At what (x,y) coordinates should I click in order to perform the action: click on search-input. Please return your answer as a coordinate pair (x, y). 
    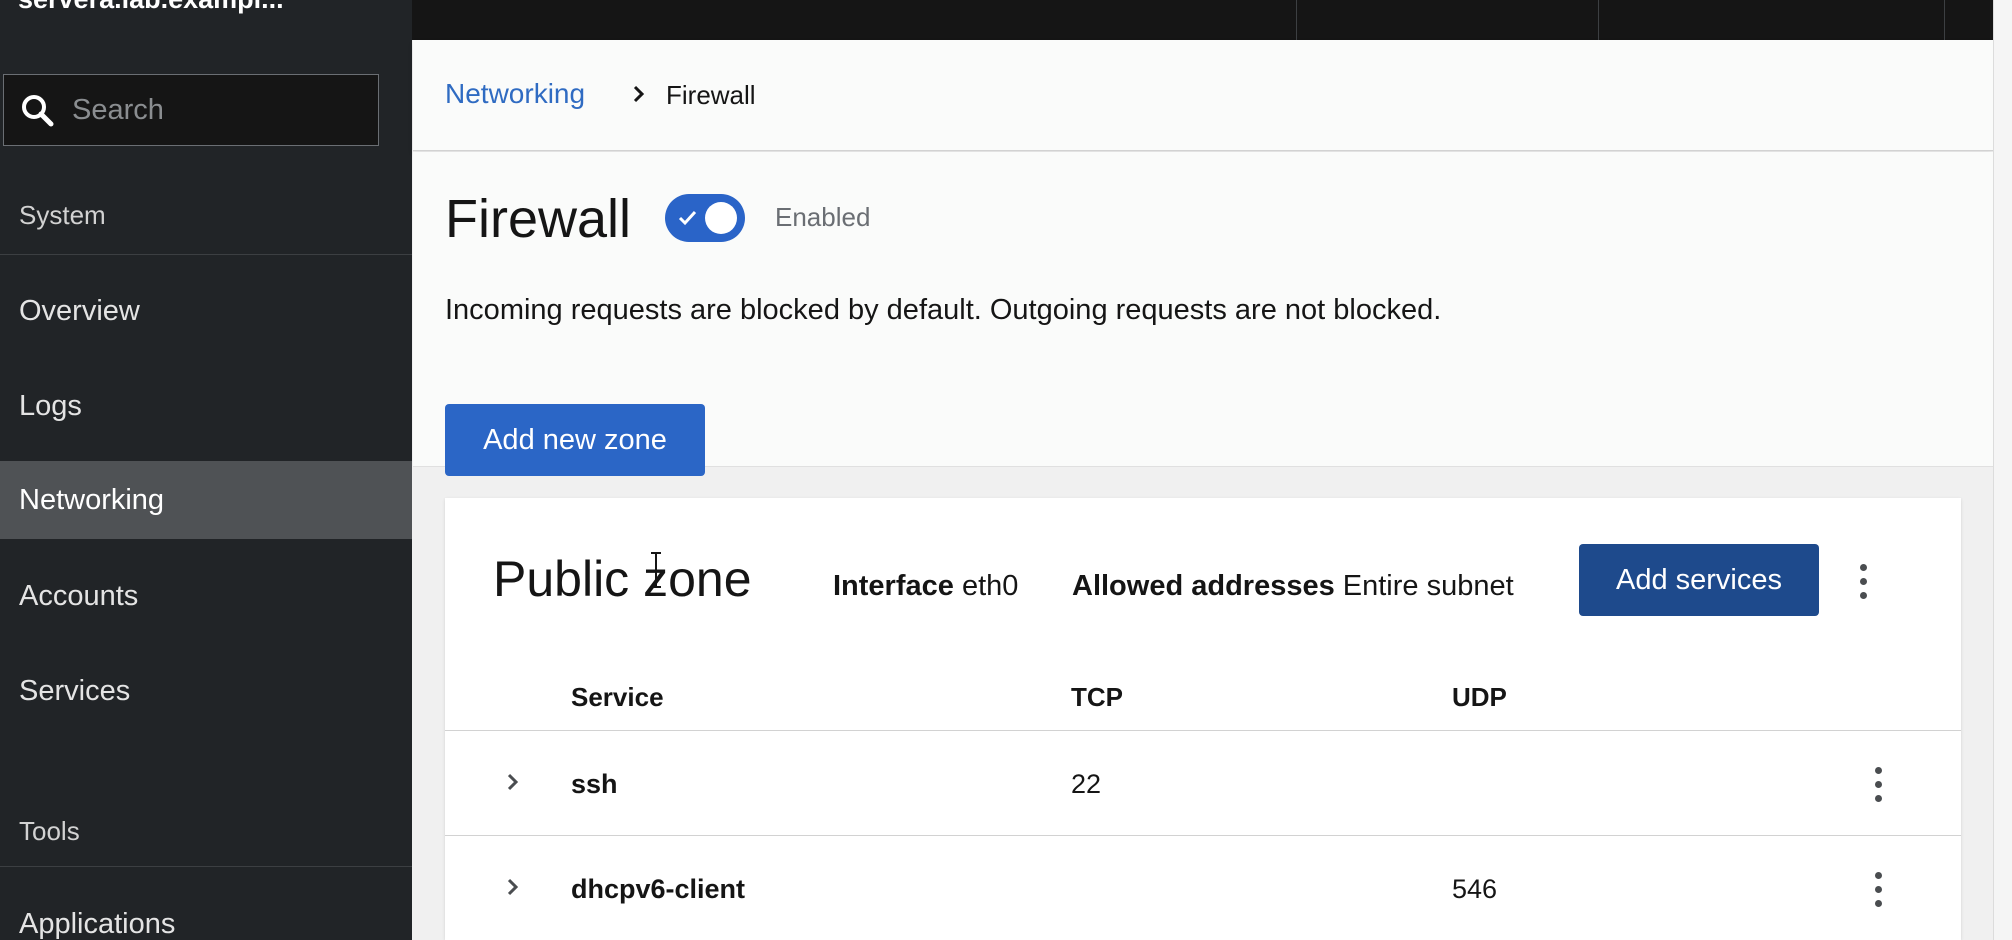
    Looking at the image, I should click on (217, 110).